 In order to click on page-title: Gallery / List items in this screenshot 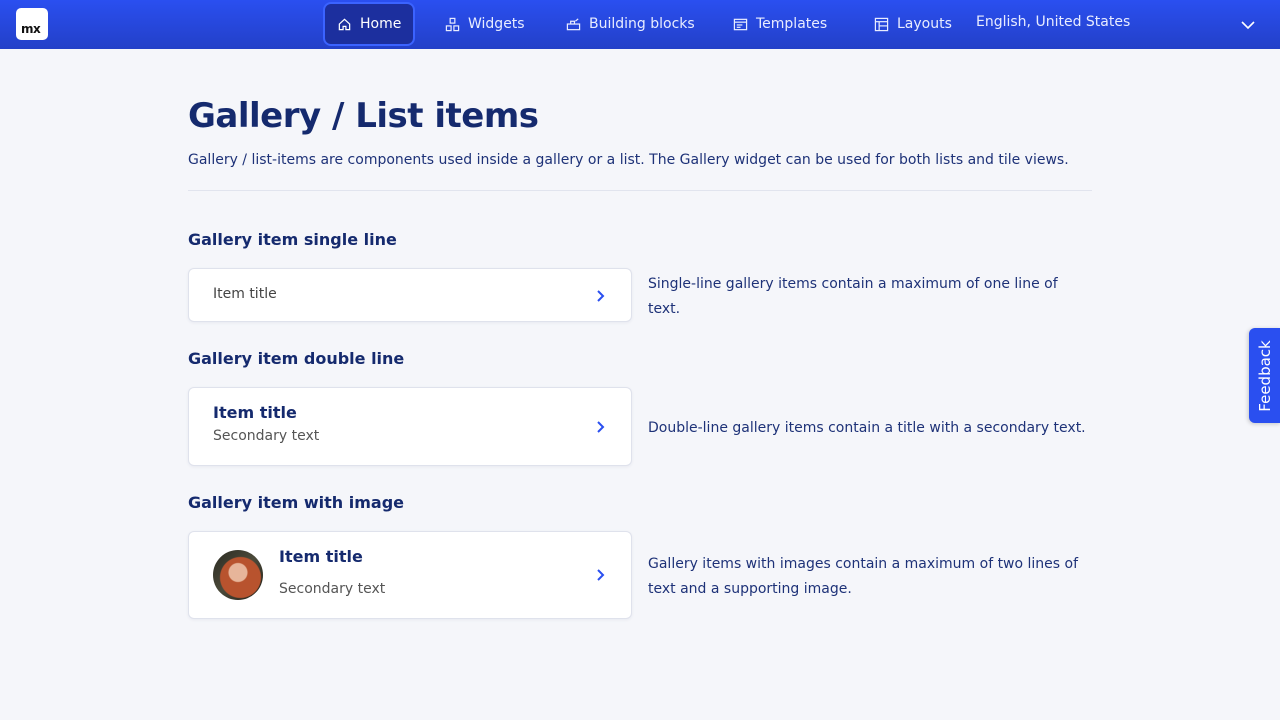, I will do `click(363, 116)`.